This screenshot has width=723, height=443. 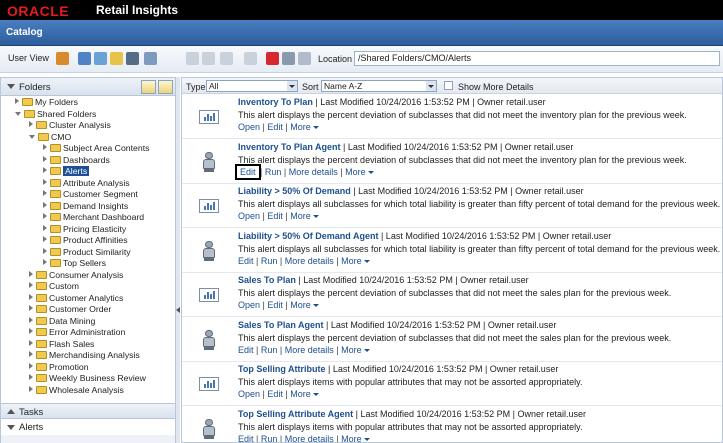 What do you see at coordinates (192, 58) in the screenshot?
I see `edit-icon` at bounding box center [192, 58].